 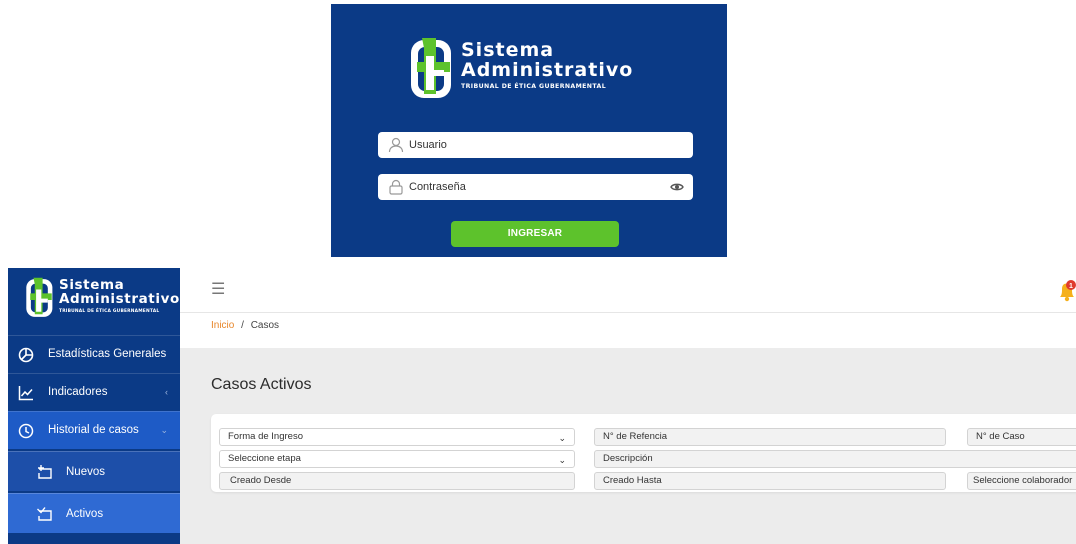 What do you see at coordinates (245, 325) in the screenshot?
I see `breadcrumb: Inicio / Casos` at bounding box center [245, 325].